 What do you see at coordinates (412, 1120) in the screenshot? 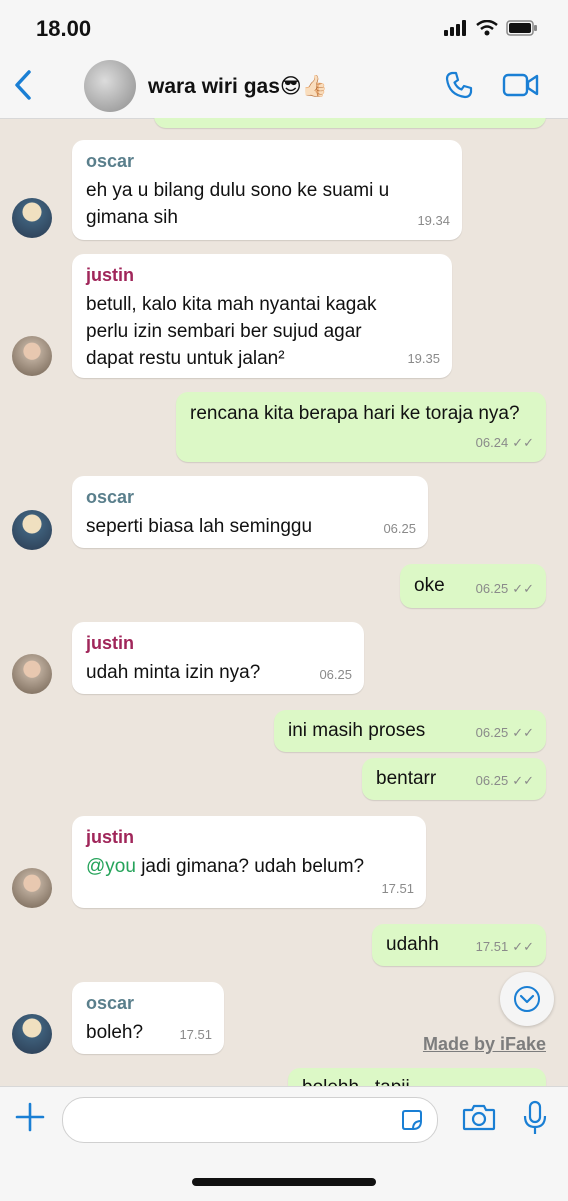
I see `sticker-icon` at bounding box center [412, 1120].